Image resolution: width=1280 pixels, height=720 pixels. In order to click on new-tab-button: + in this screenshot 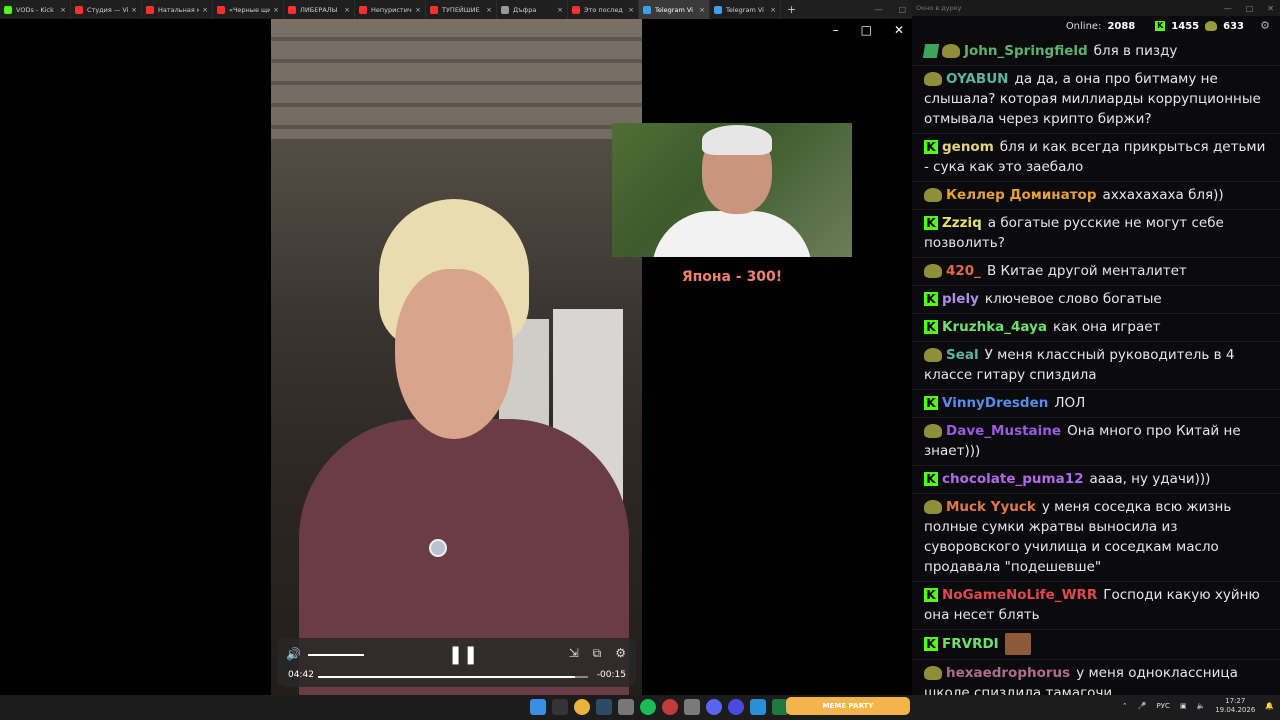, I will do `click(791, 9)`.